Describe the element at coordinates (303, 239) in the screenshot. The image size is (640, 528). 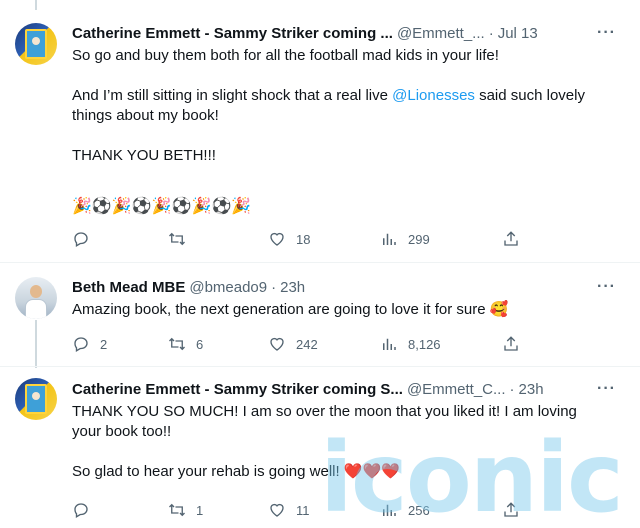
I see `like-count: 18` at that location.